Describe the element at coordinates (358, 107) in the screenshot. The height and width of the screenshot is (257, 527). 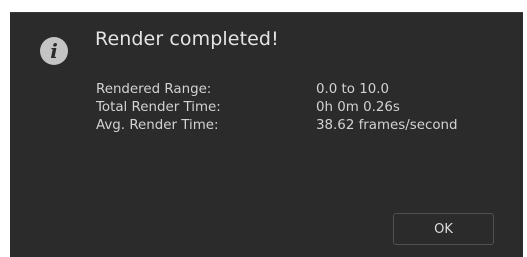
I see `stat-value: 0h 0m 0.26s` at that location.